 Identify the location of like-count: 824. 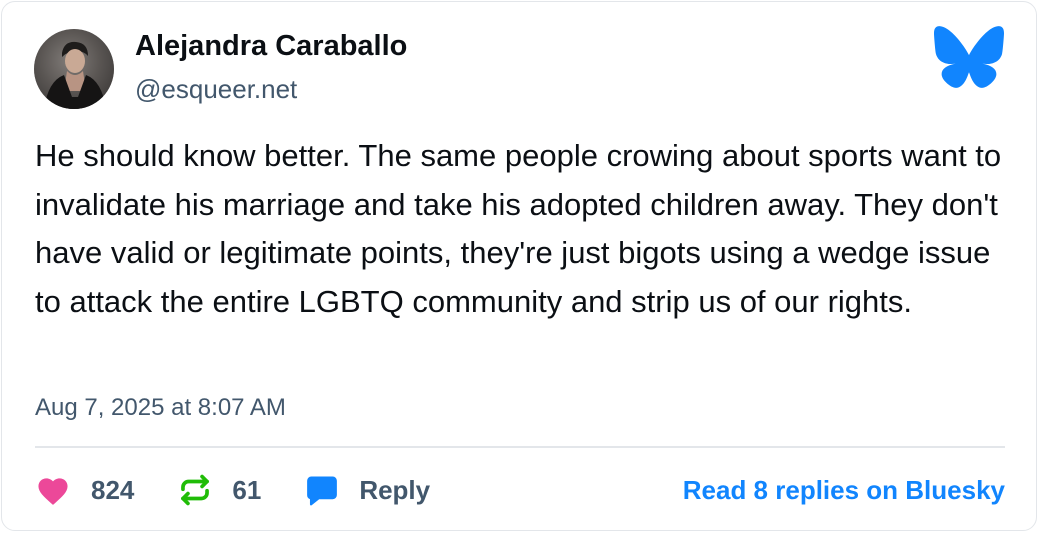
(113, 489).